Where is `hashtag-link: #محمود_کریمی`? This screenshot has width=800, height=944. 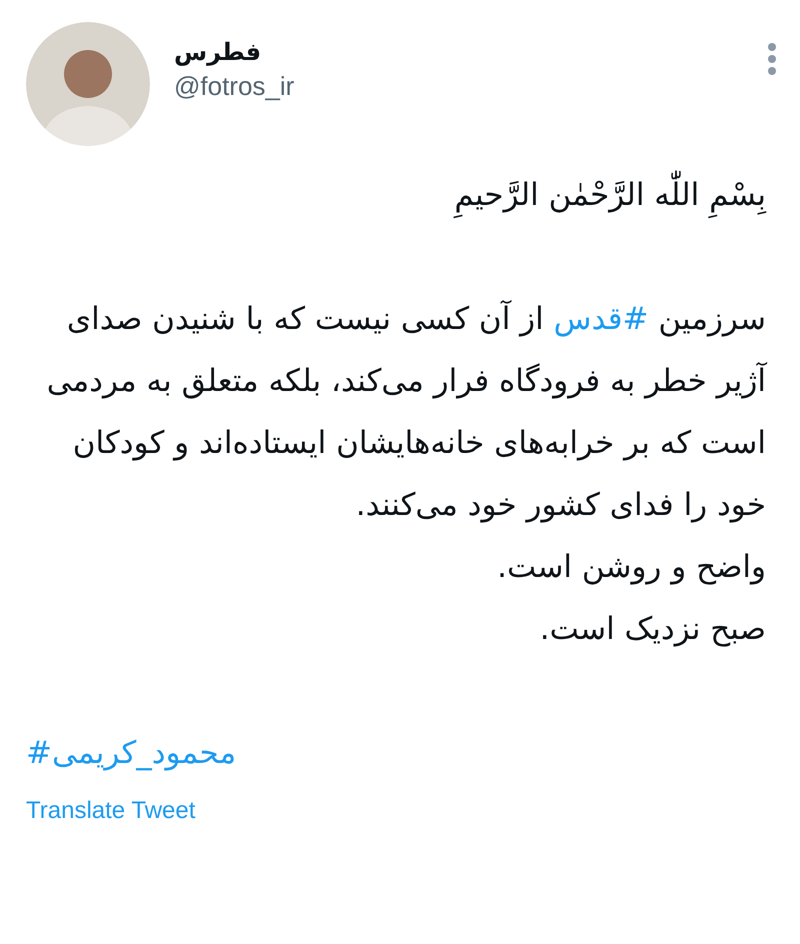
hashtag-link: #محمود_کریمی is located at coordinates (131, 753).